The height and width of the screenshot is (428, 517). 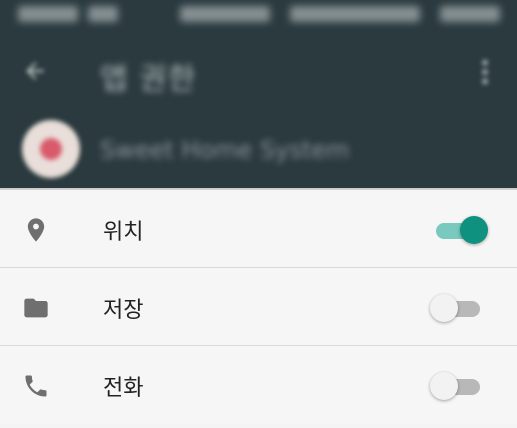 What do you see at coordinates (460, 230) in the screenshot?
I see `location-toggle` at bounding box center [460, 230].